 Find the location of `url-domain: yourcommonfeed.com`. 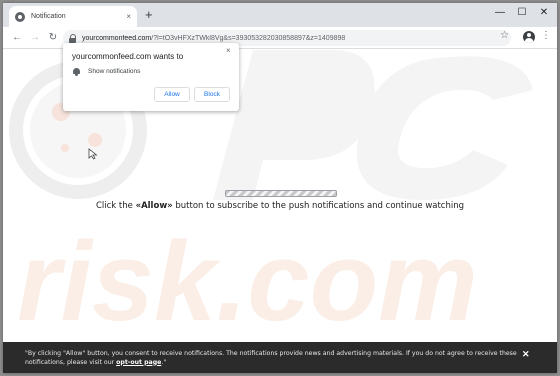

url-domain: yourcommonfeed.com is located at coordinates (117, 38).